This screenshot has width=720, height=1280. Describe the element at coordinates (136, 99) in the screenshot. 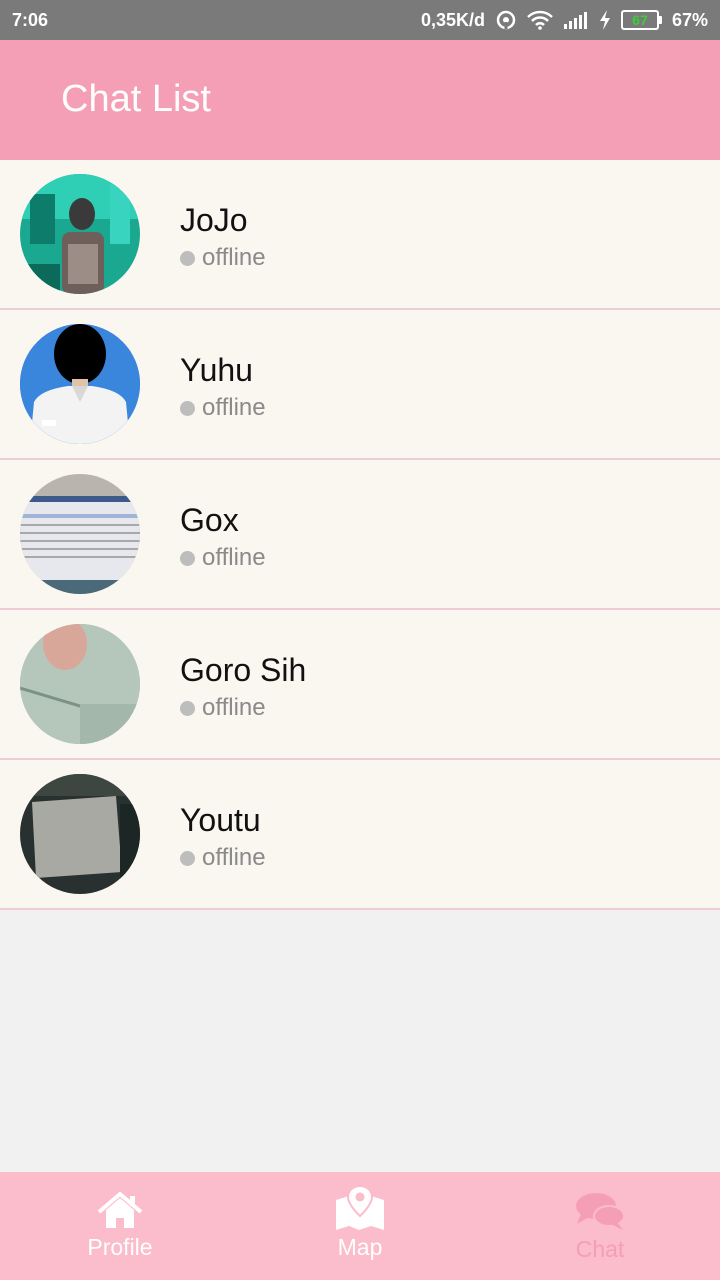

I see `page-title: Chat List` at that location.